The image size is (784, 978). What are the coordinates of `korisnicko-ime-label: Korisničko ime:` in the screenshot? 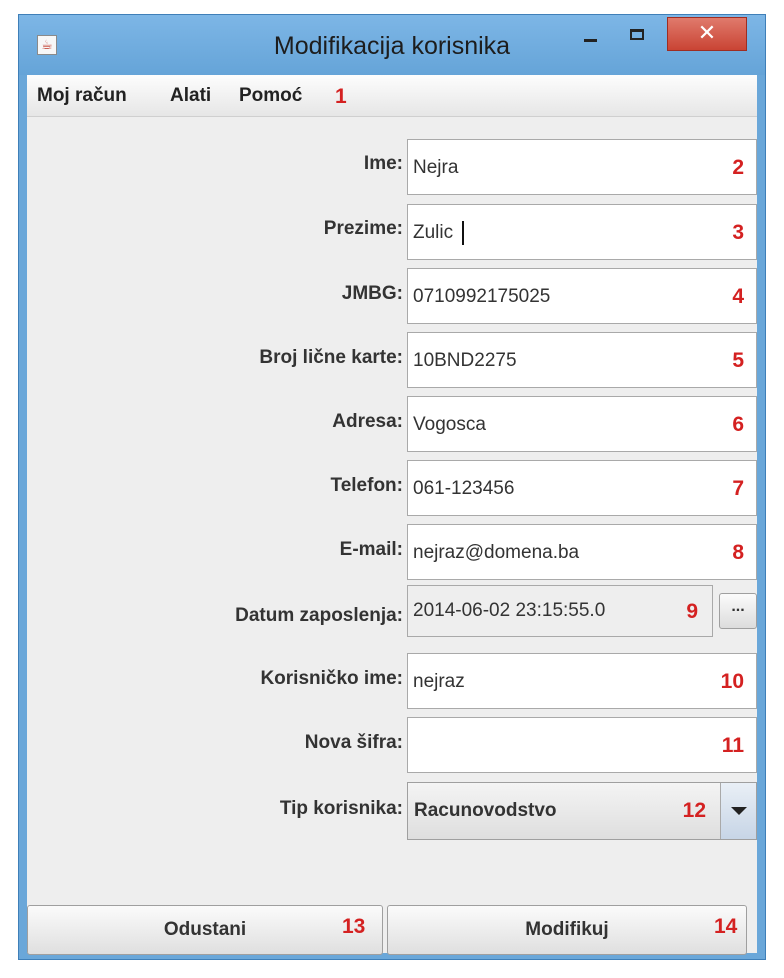 It's located at (331, 678).